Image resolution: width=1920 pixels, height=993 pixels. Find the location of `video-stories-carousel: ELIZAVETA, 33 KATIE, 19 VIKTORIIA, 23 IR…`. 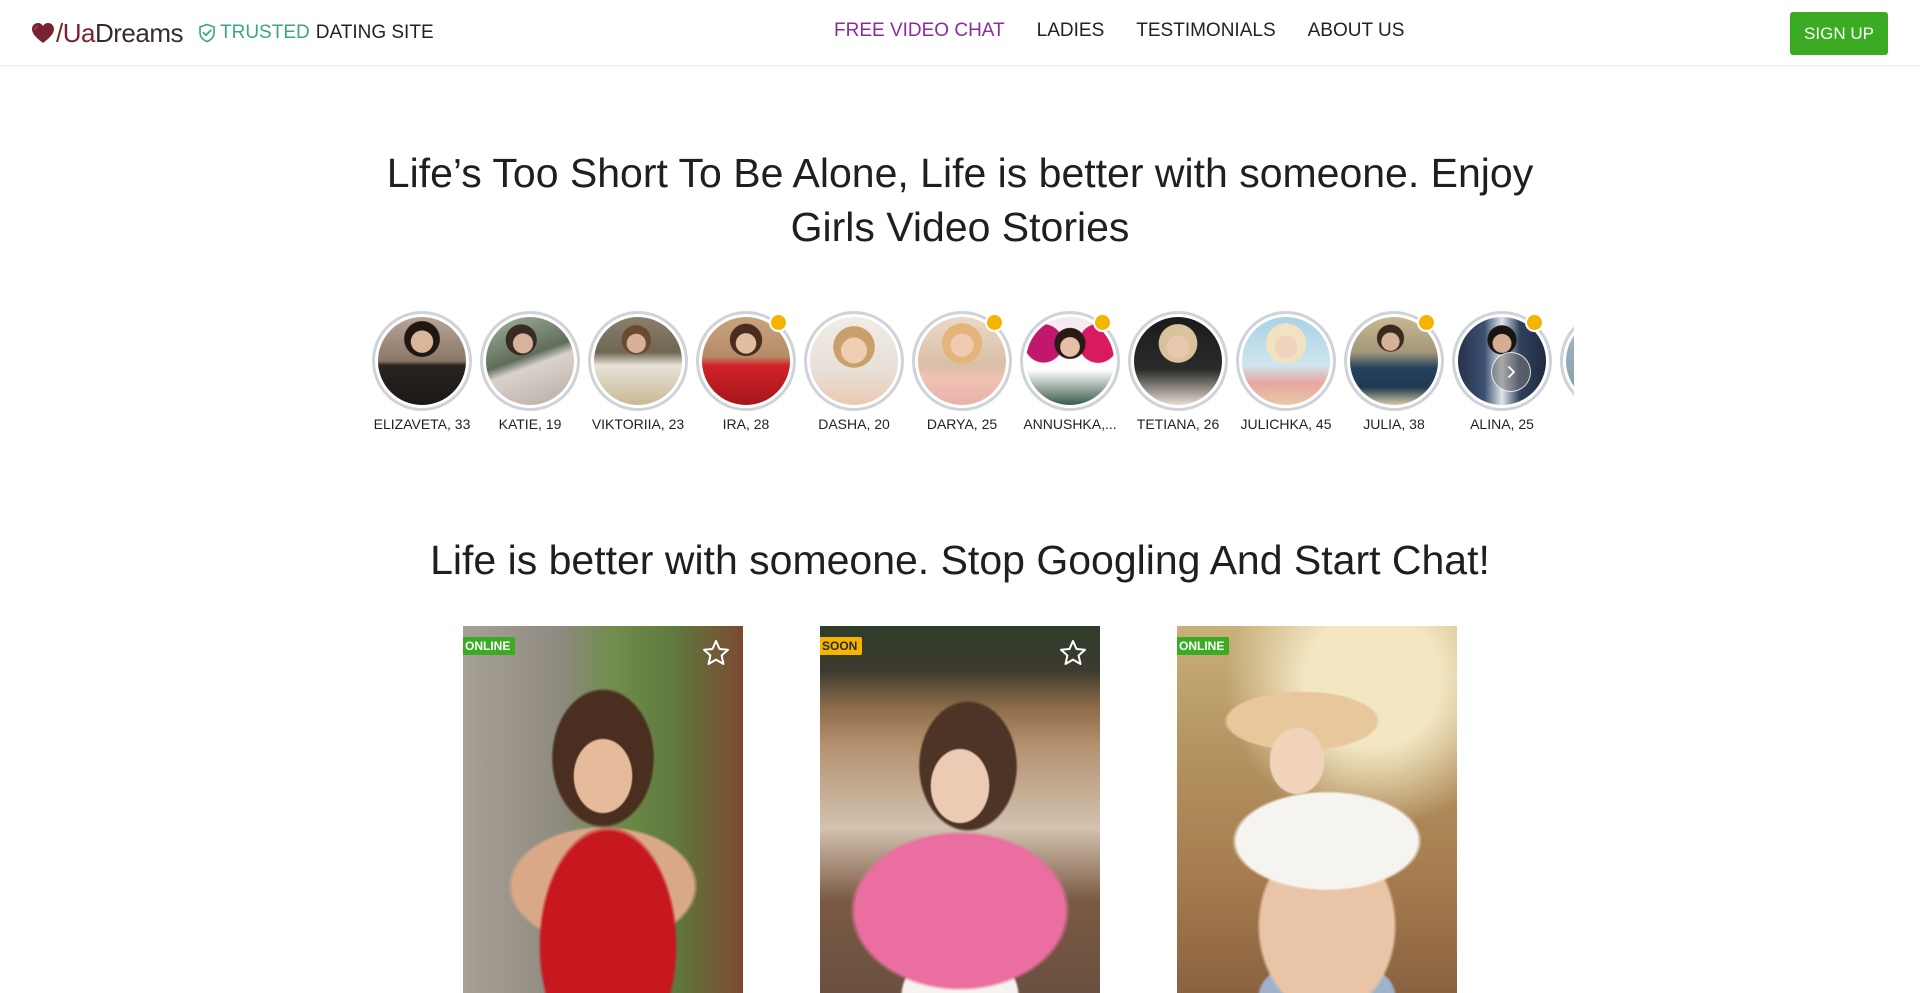

video-stories-carousel: ELIZAVETA, 33 KATIE, 19 VIKTORIIA, 23 IR… is located at coordinates (971, 373).